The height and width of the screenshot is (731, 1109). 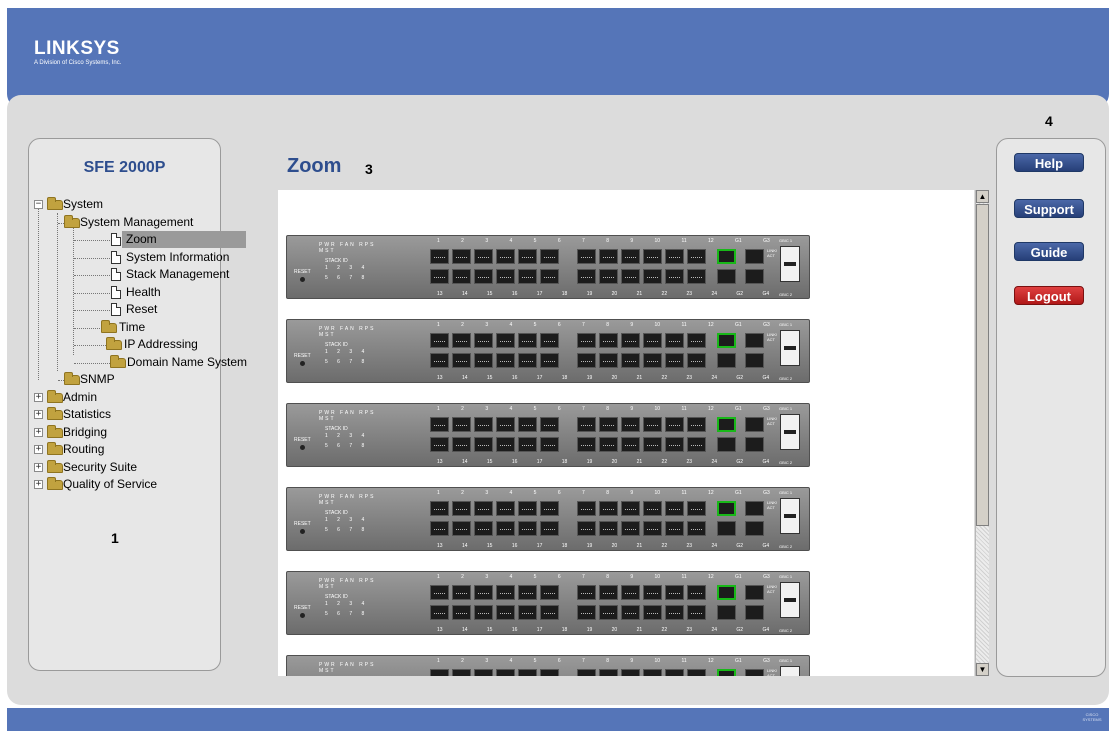 I want to click on tree-item-health: Health, so click(x=125, y=293).